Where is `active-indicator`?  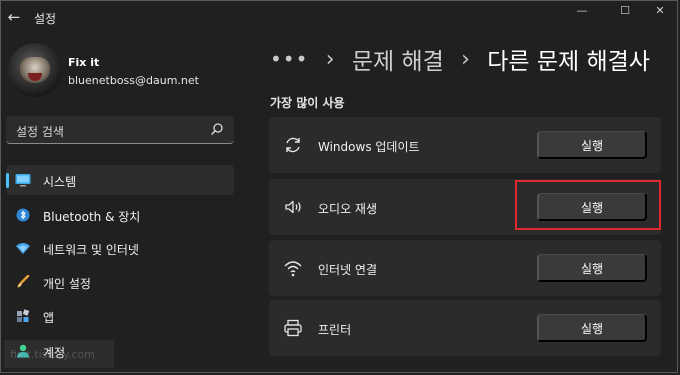 active-indicator is located at coordinates (7, 180).